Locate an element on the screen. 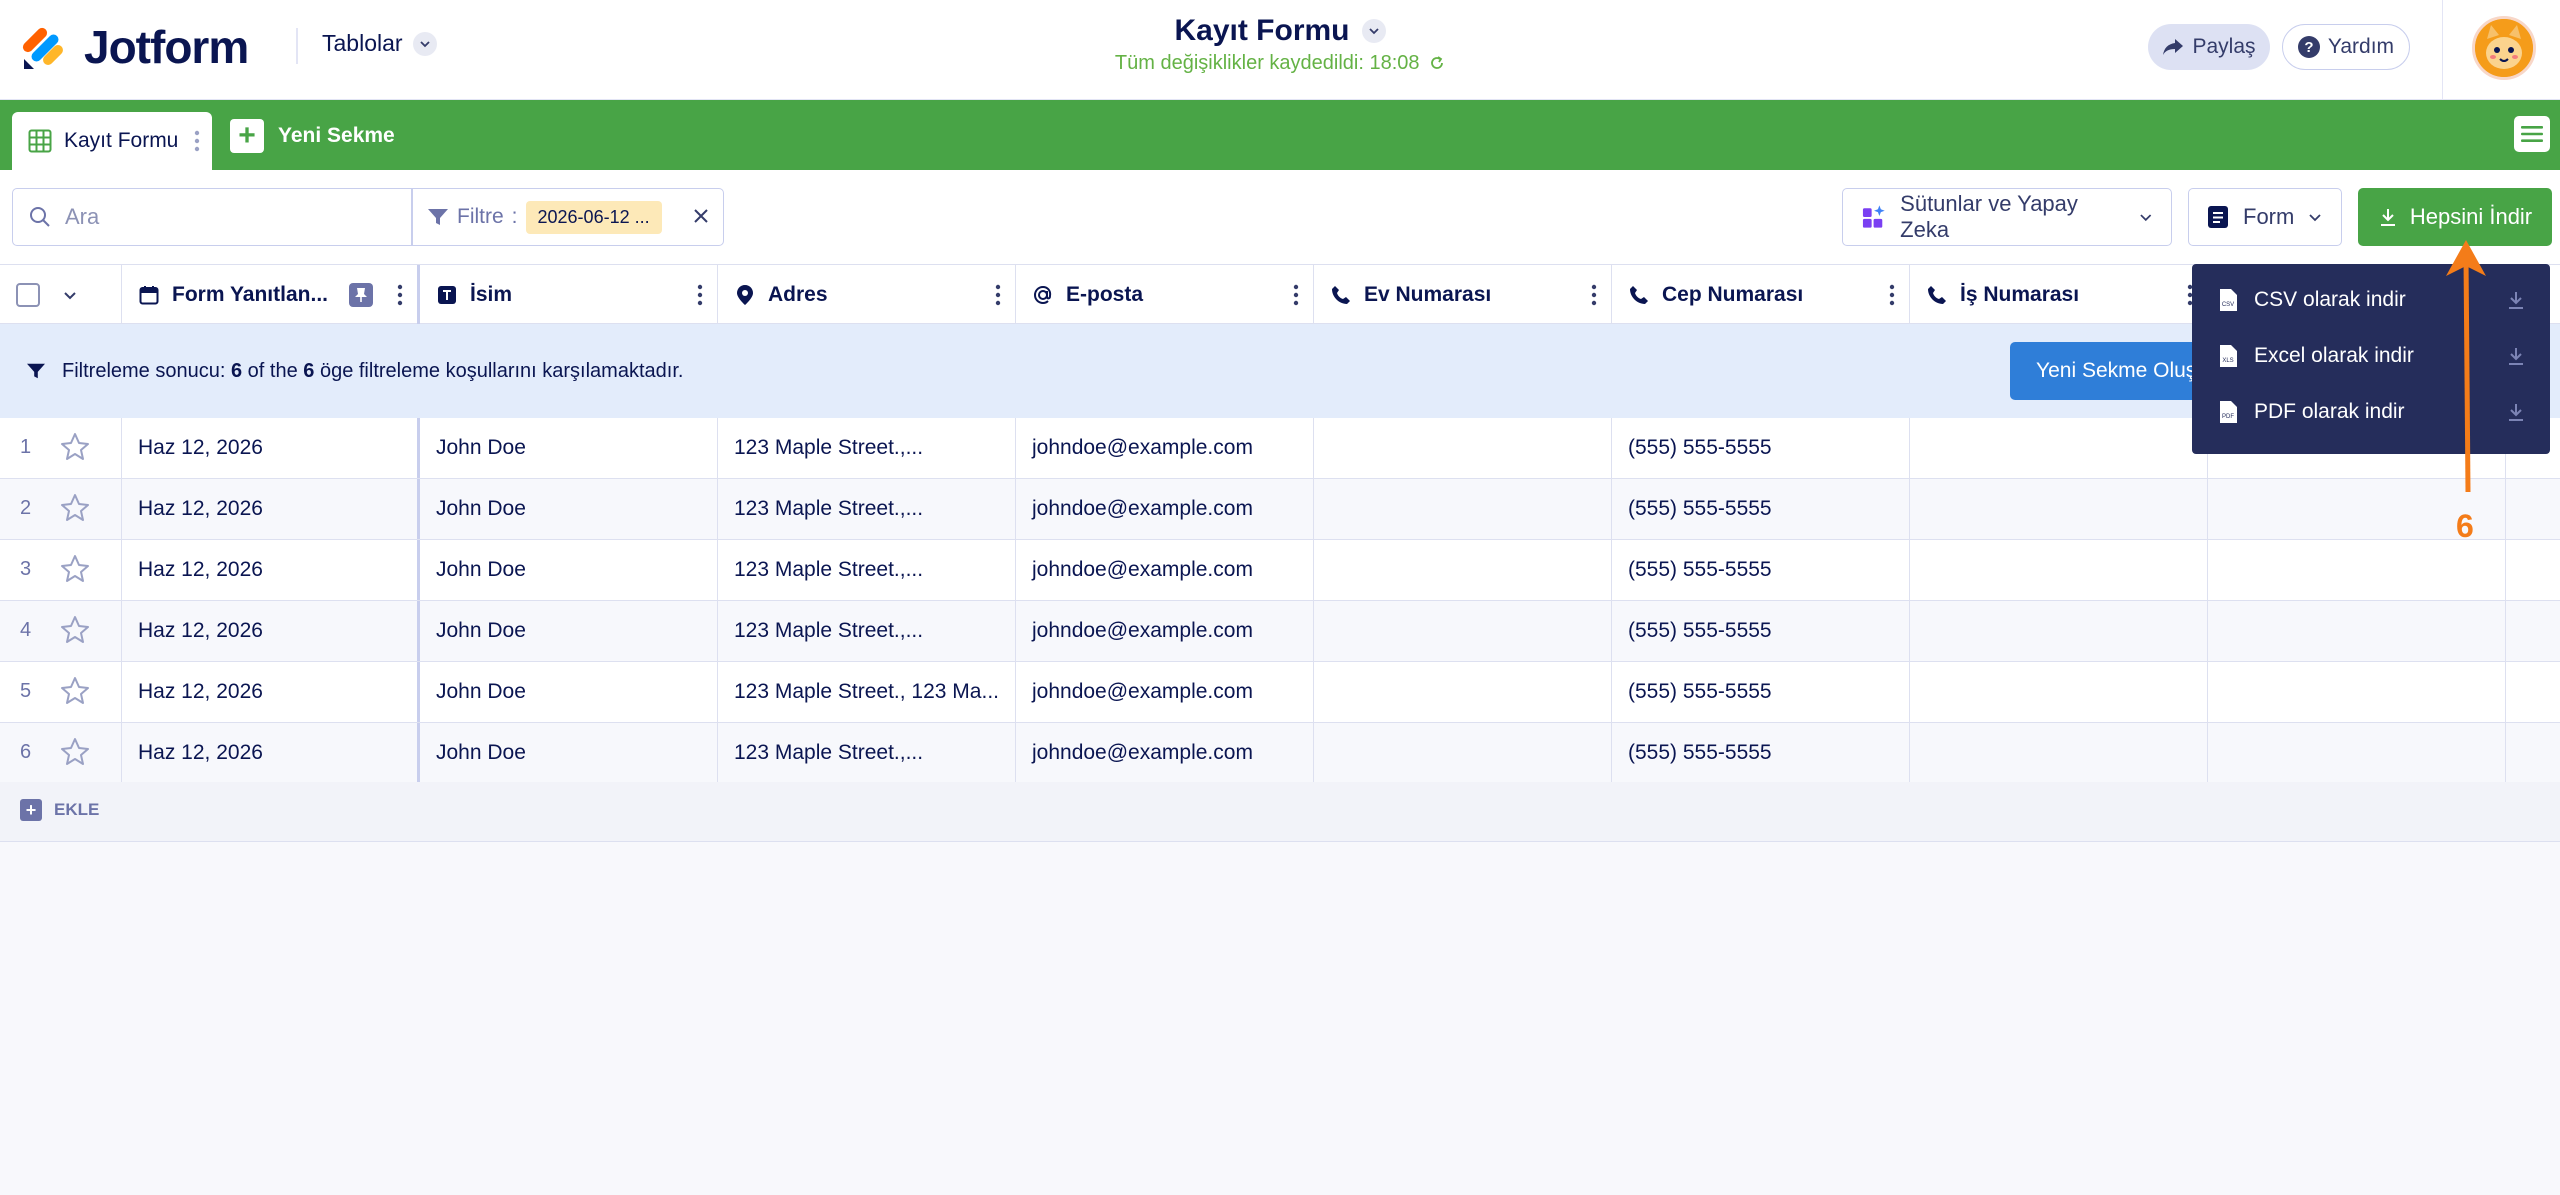  hamburger-menu-button is located at coordinates (2532, 134).